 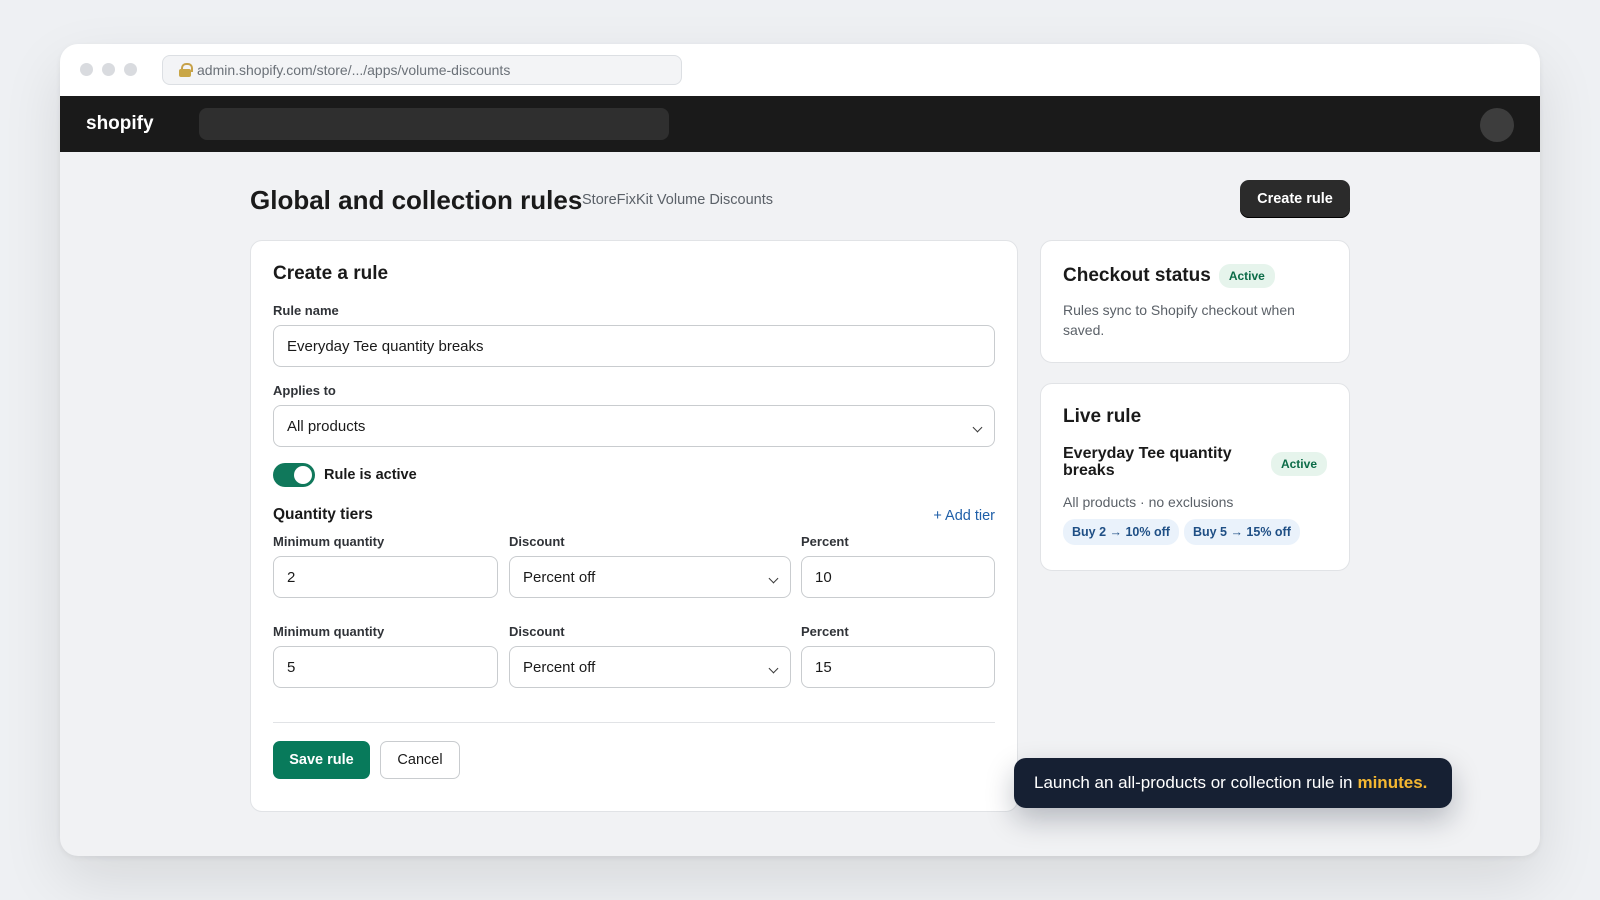 I want to click on add-tier-link: + Add tier, so click(x=964, y=516).